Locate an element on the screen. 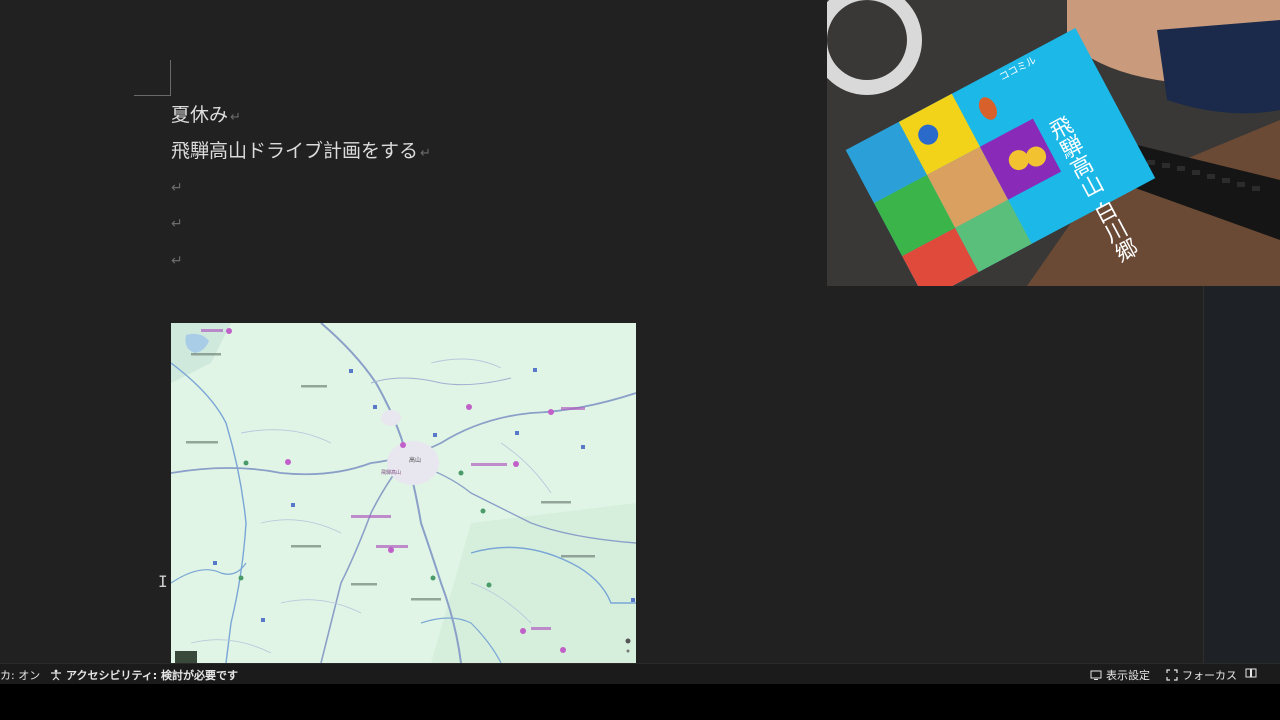  paragraph-drive-plan: 飛騨高山ドライブ計画をする ↵ is located at coordinates (301, 152).